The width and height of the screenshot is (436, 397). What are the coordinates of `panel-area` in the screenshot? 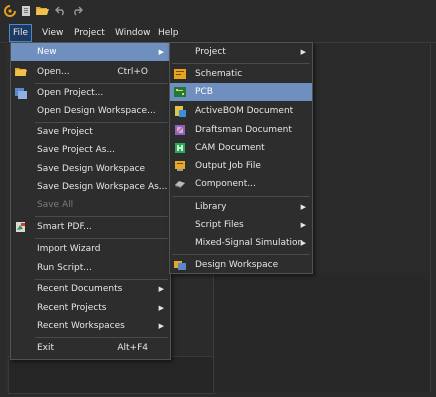 It's located at (111, 375).